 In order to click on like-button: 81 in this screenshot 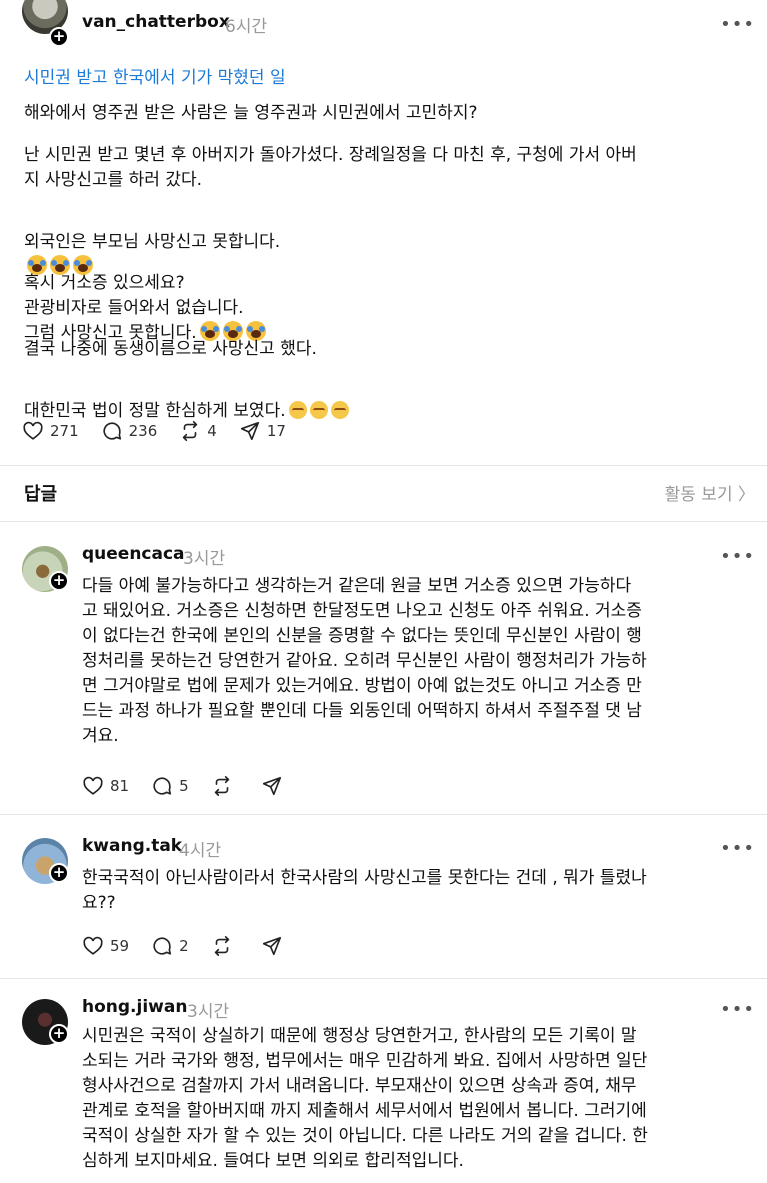, I will do `click(105, 786)`.